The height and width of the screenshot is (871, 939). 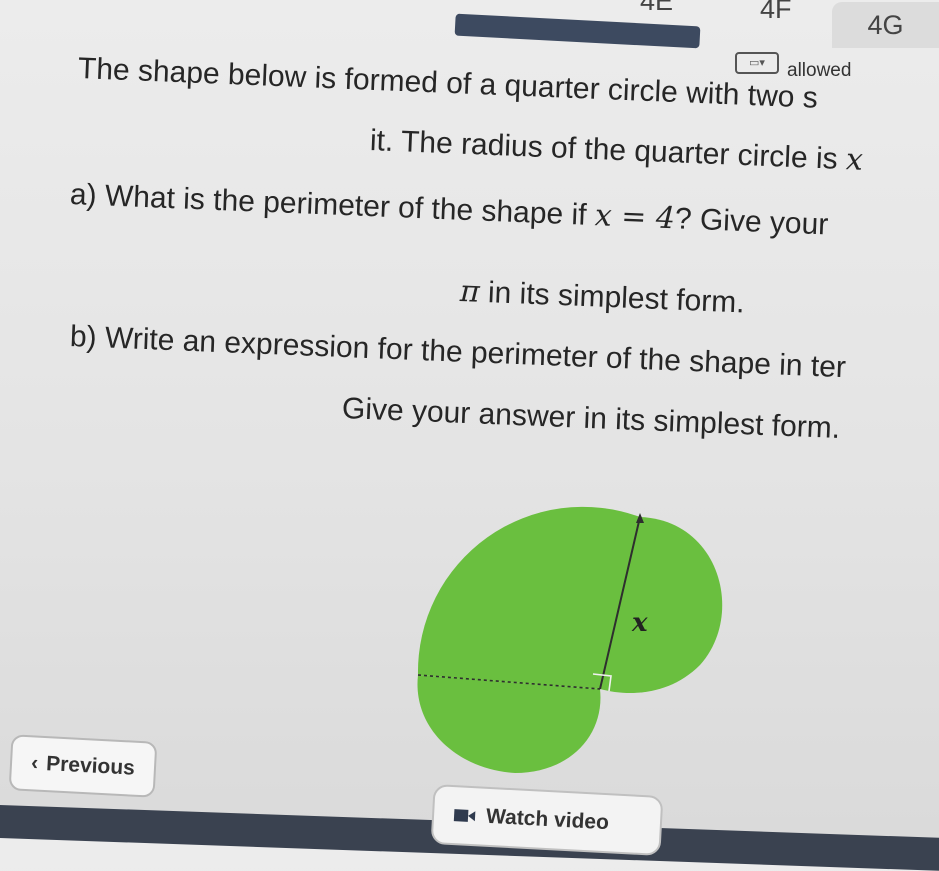 I want to click on previous-button-label: Previous, so click(x=90, y=766).